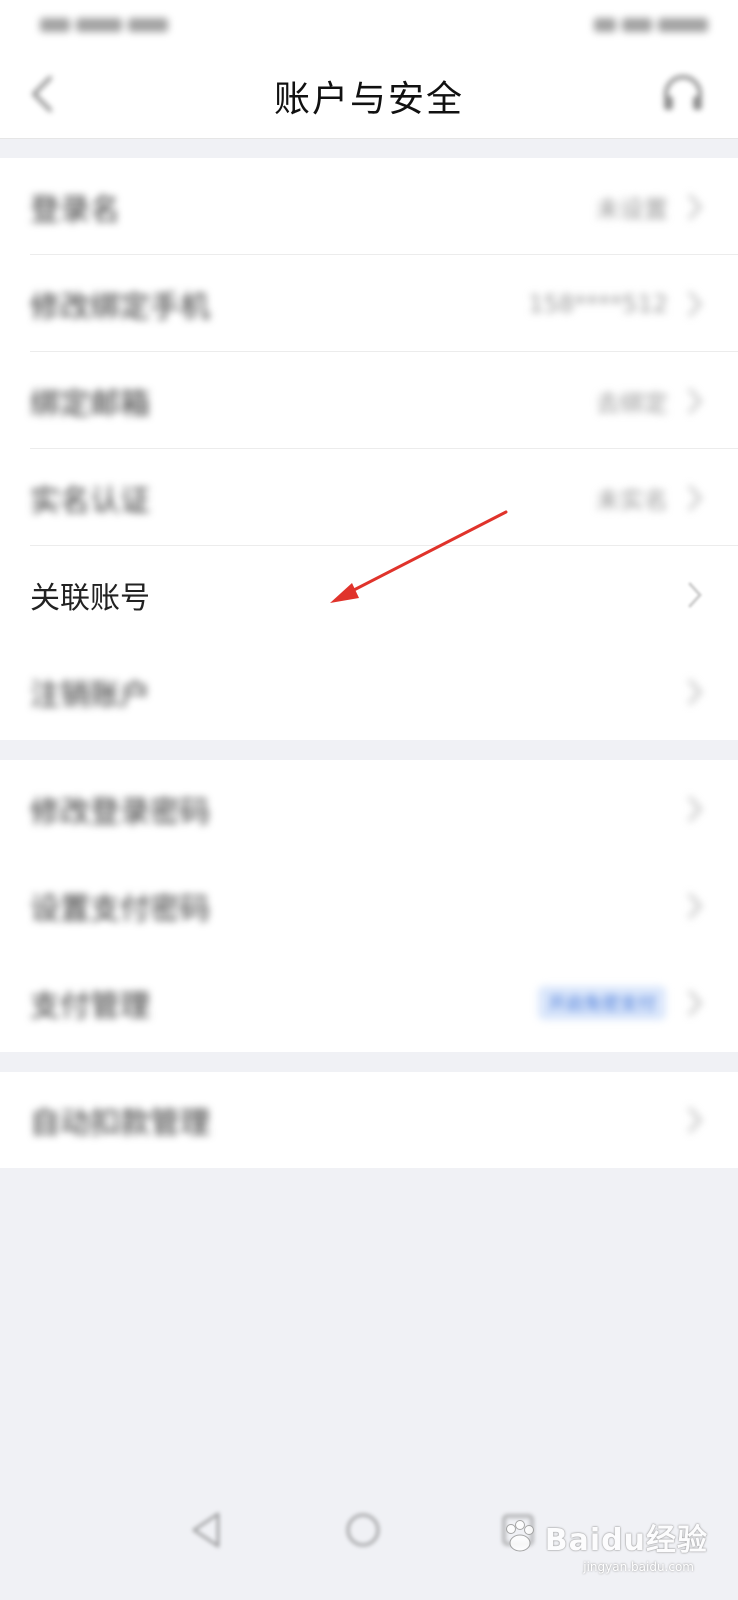 Image resolution: width=738 pixels, height=1600 pixels. Describe the element at coordinates (626, 1540) in the screenshot. I see `watermark-brand: Baidu经验` at that location.